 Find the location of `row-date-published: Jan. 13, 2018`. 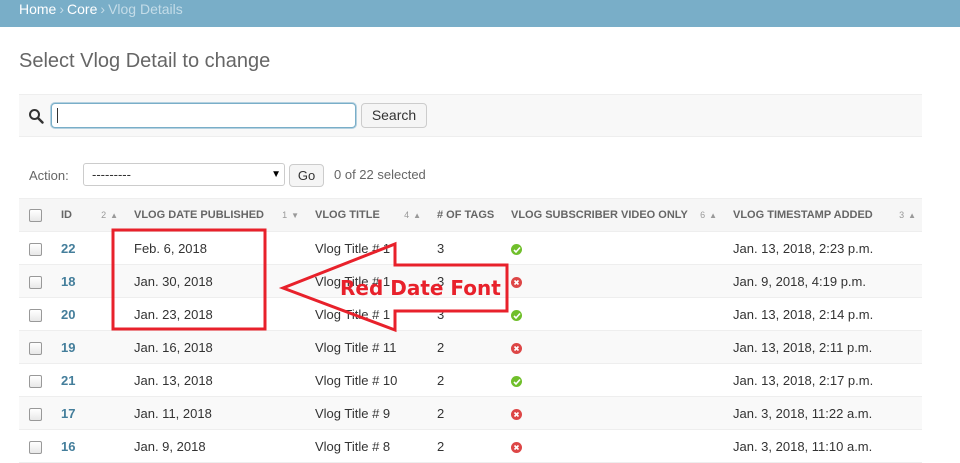

row-date-published: Jan. 13, 2018 is located at coordinates (214, 380).